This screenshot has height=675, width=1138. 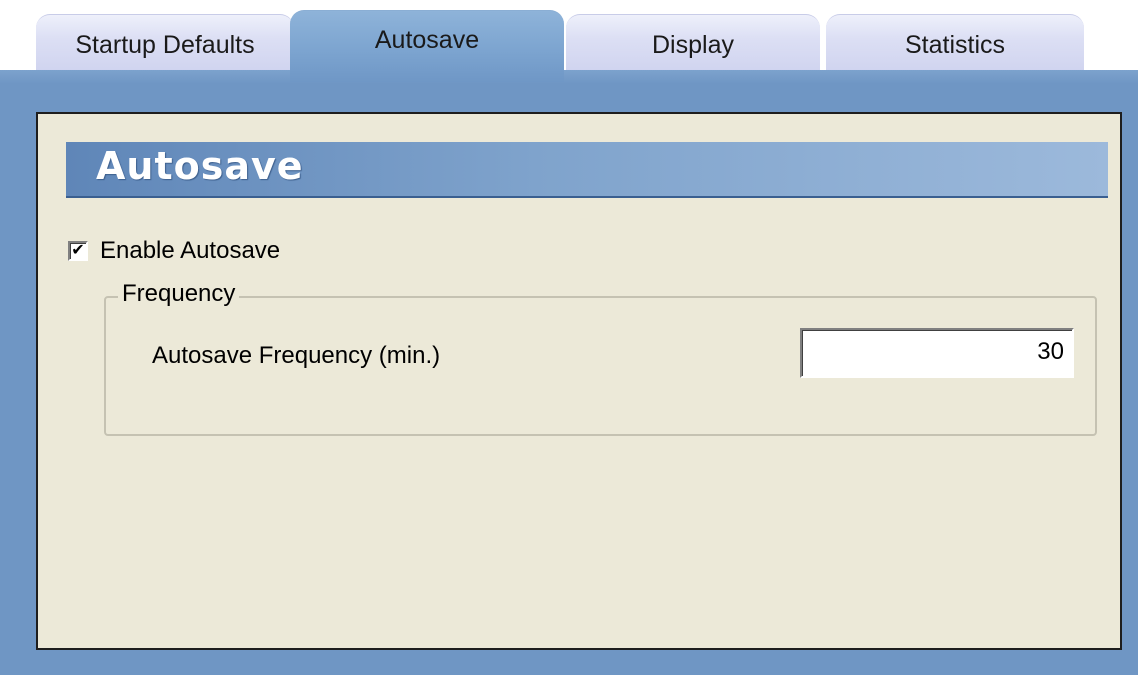 I want to click on tab-statistics: Statistics, so click(x=955, y=44).